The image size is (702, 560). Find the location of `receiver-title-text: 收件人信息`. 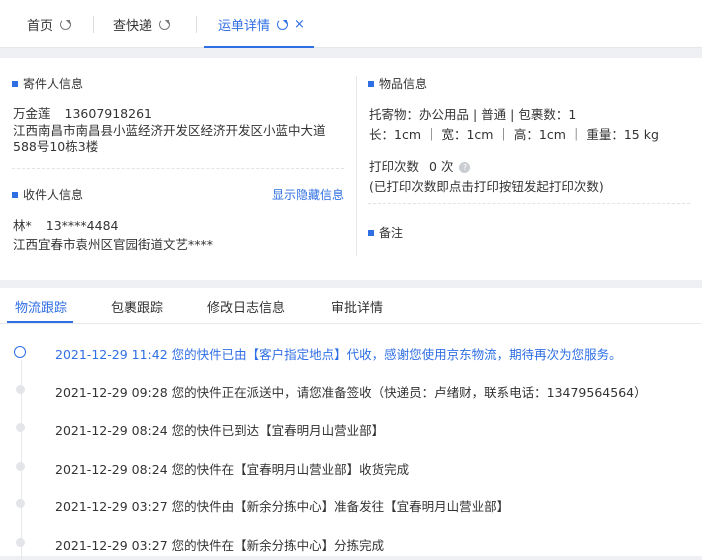

receiver-title-text: 收件人信息 is located at coordinates (53, 195).